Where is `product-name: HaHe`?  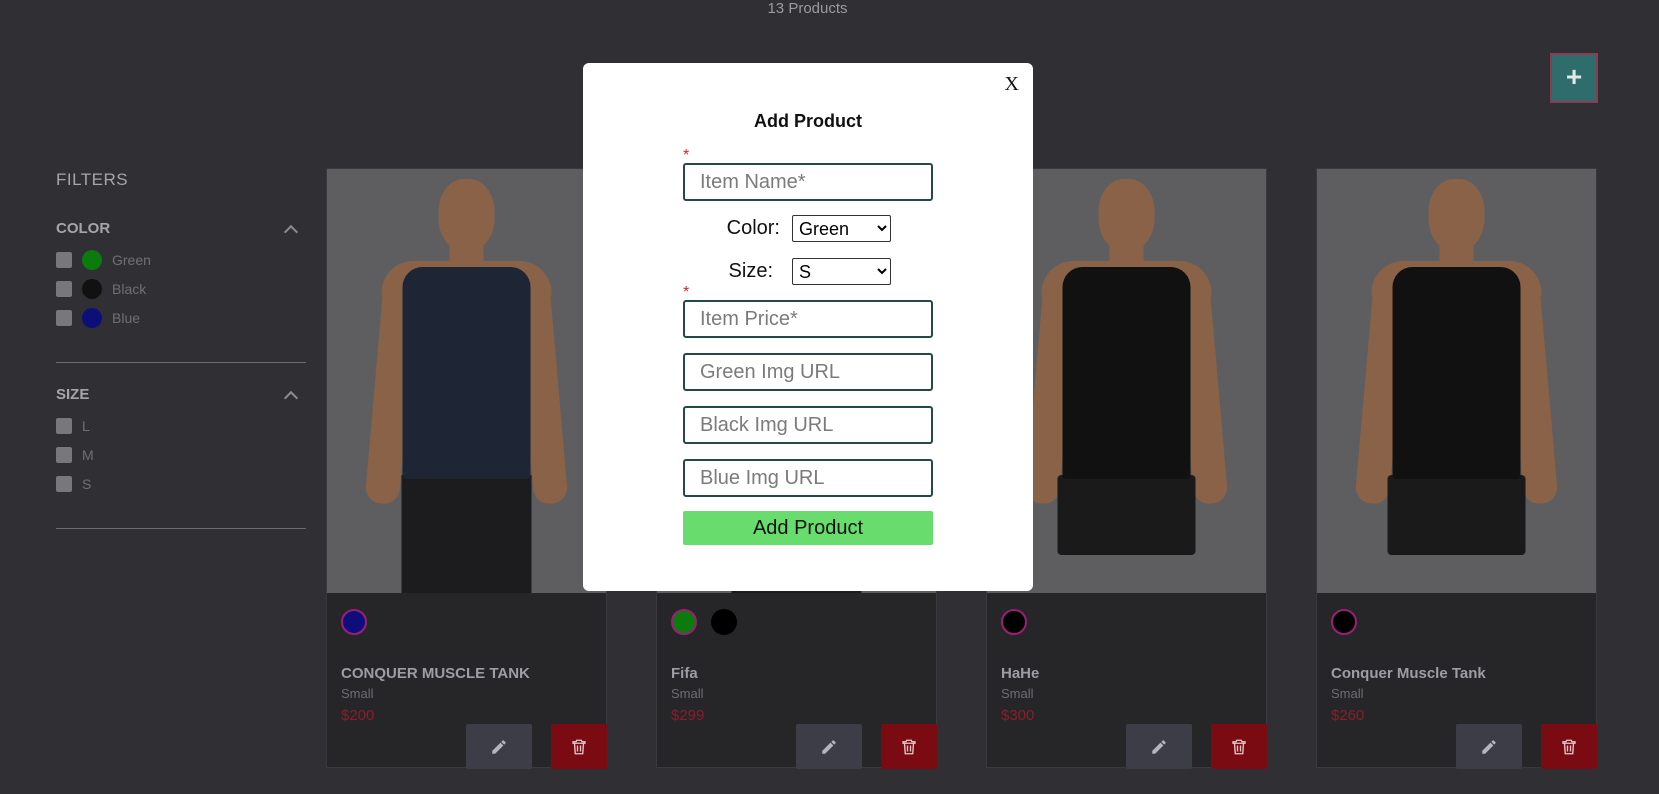
product-name: HaHe is located at coordinates (1020, 673).